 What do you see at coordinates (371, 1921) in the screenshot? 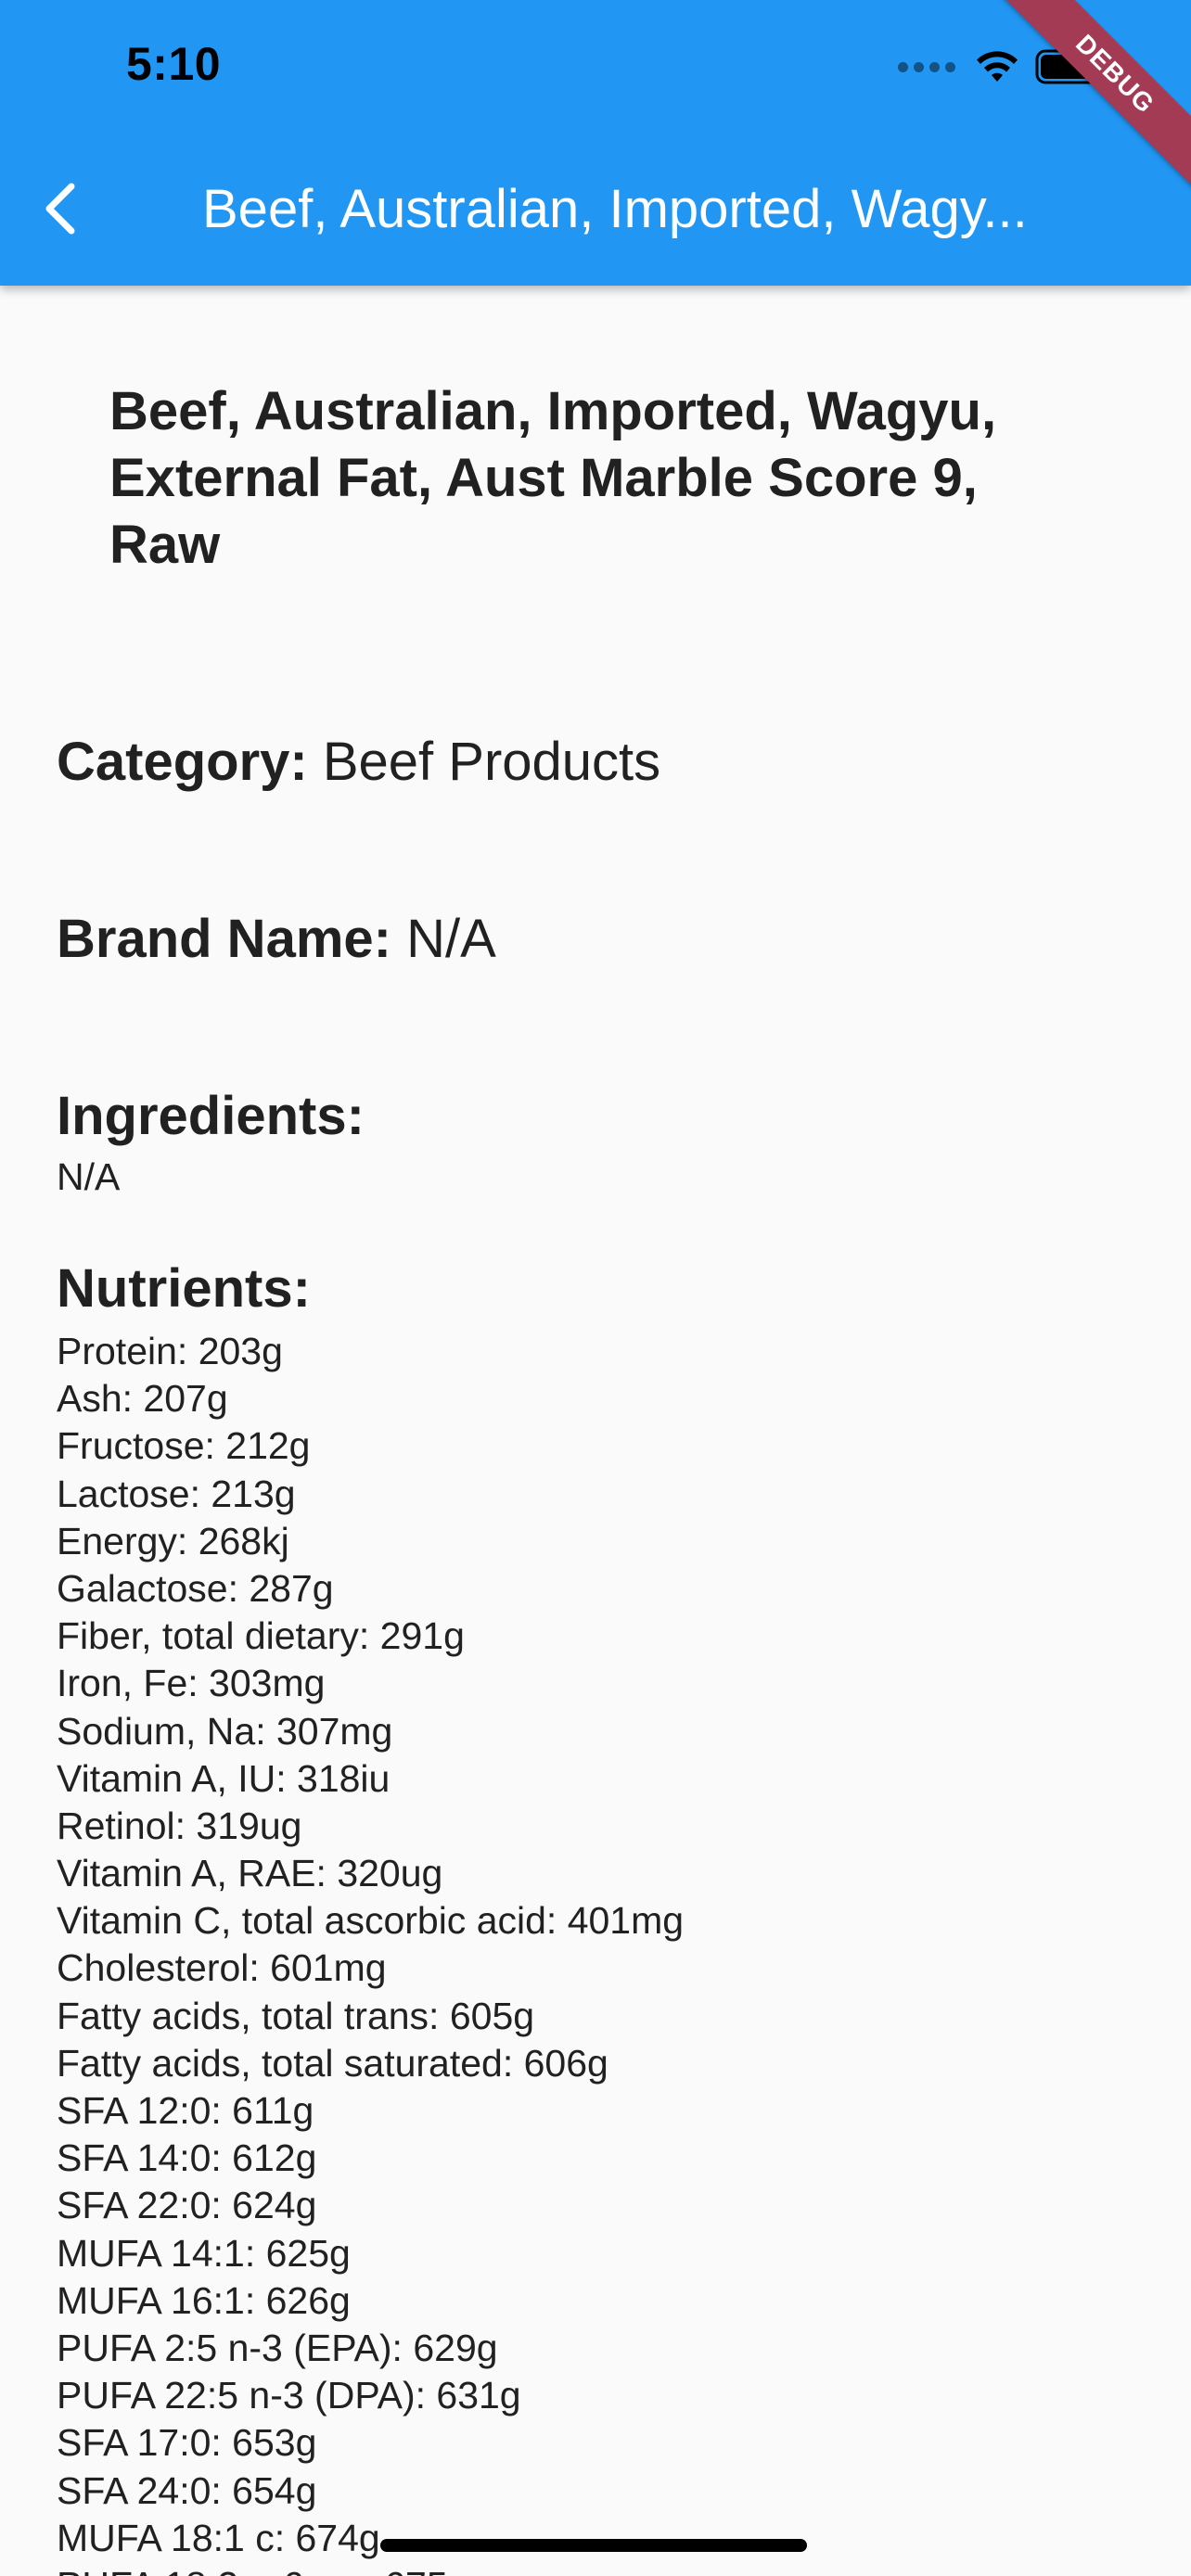
I see `nutrient-item: Vitamin C, total ascorbic acid: 401mg` at bounding box center [371, 1921].